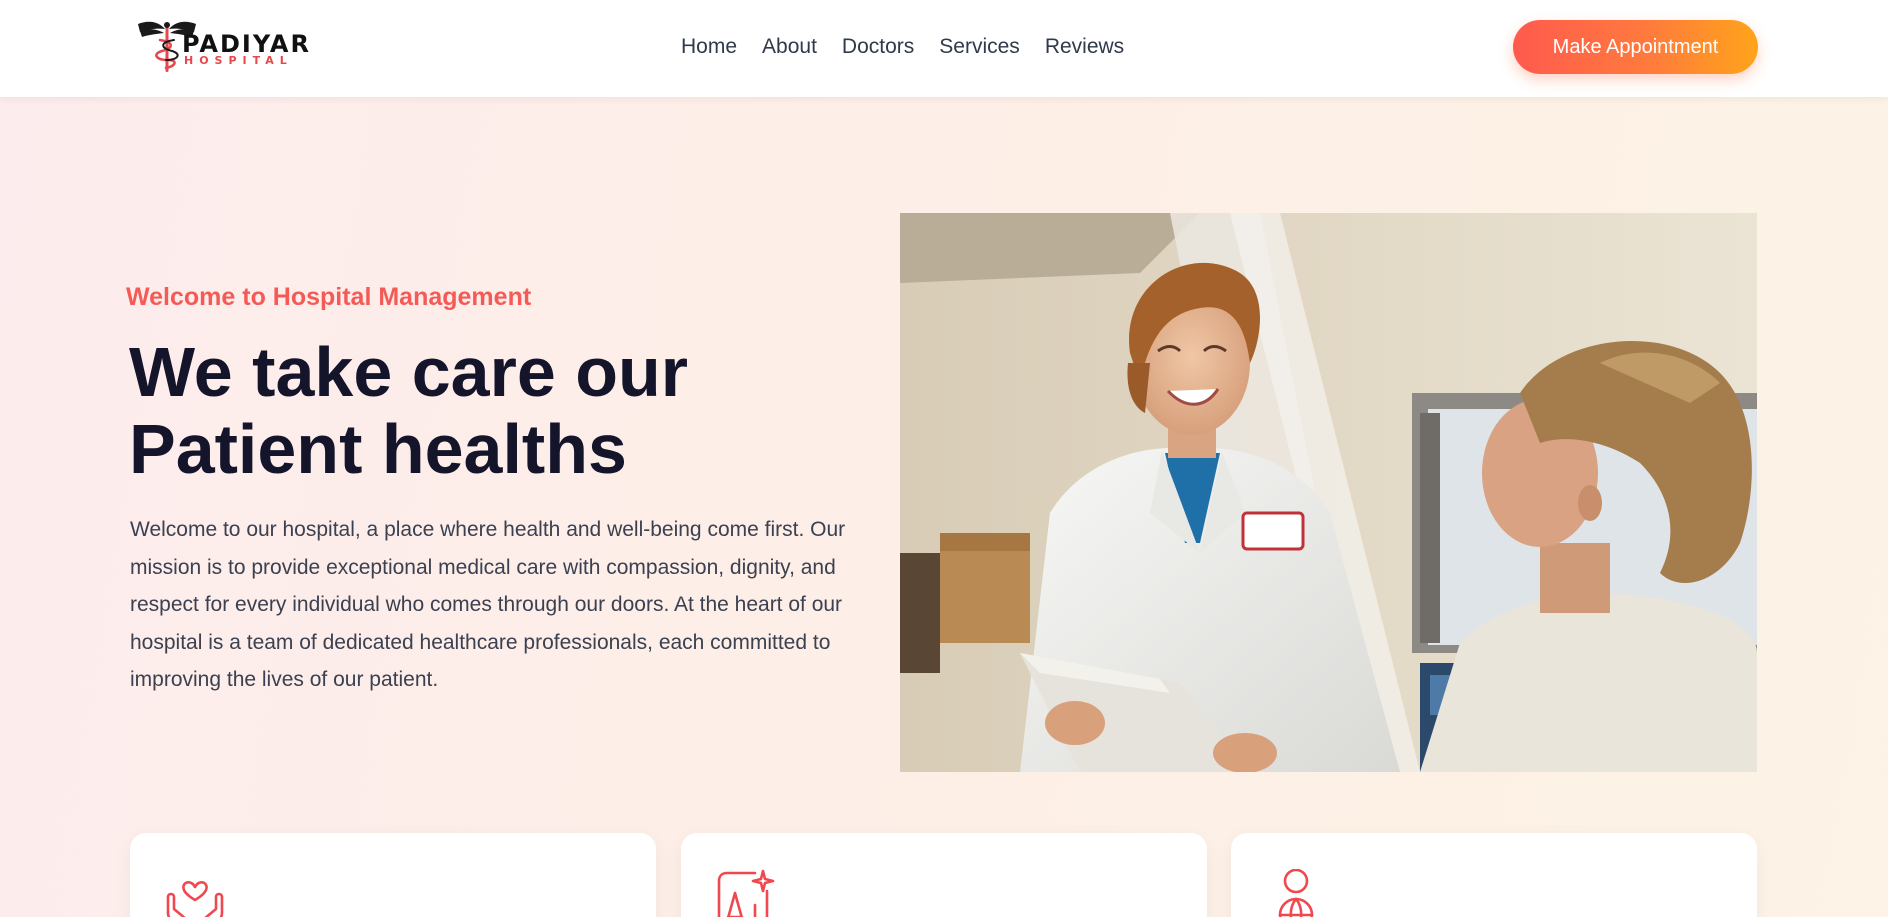 This screenshot has width=1888, height=917. What do you see at coordinates (878, 47) in the screenshot?
I see `nav-doctors: Doctors` at bounding box center [878, 47].